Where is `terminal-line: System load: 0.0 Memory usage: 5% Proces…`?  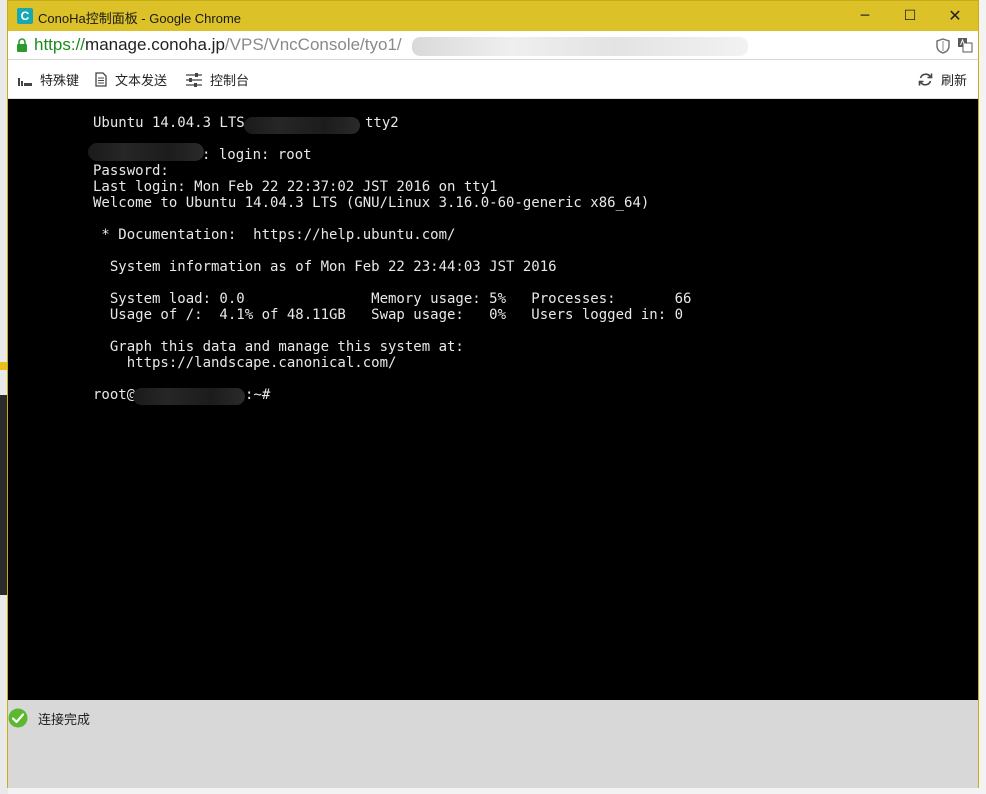
terminal-line: System load: 0.0 Memory usage: 5% Proces… is located at coordinates (392, 299).